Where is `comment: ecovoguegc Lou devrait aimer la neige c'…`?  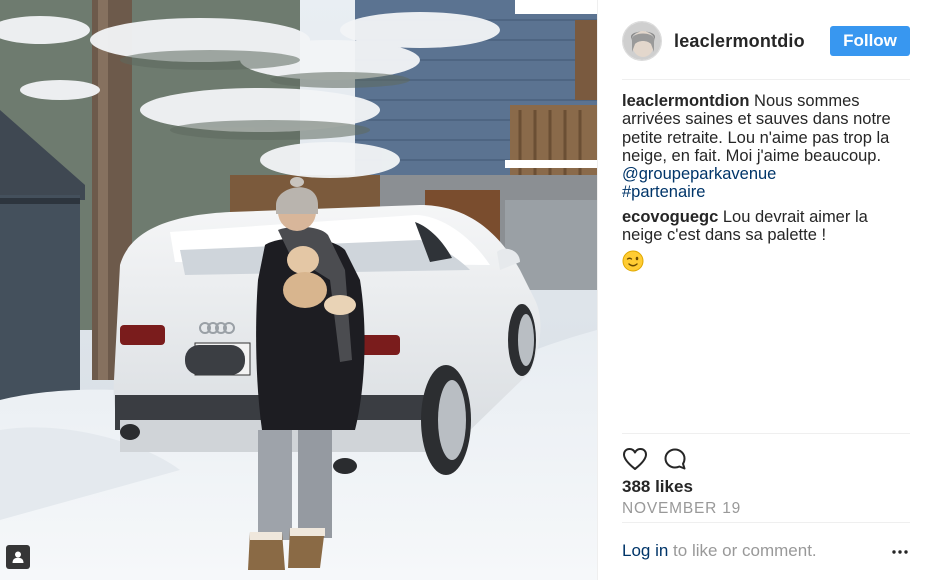 comment: ecovoguegc Lou devrait aimer la neige c'… is located at coordinates (766, 242).